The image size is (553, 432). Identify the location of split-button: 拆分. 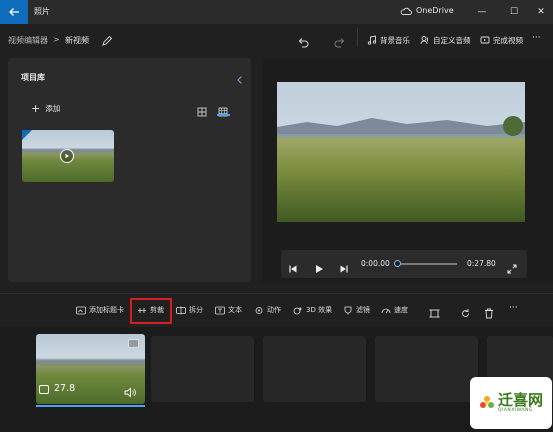
(189, 310).